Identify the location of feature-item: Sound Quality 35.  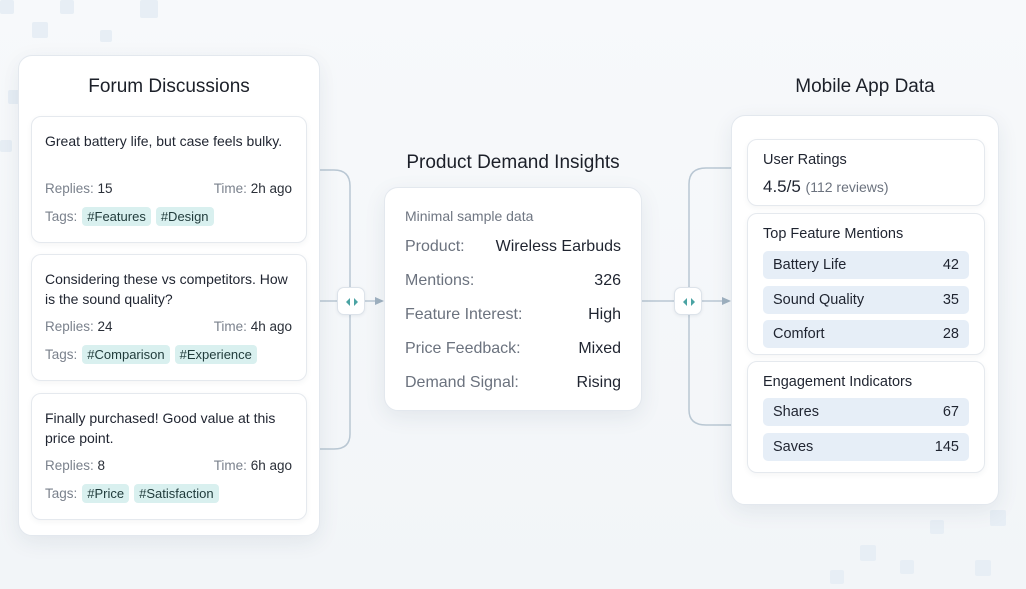
(866, 300).